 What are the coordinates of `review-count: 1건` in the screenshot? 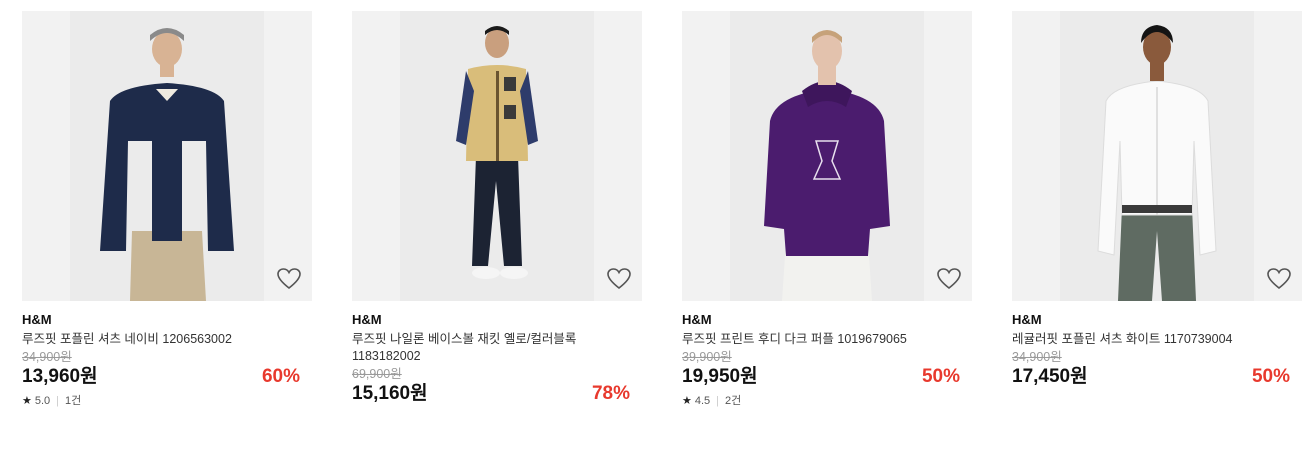 It's located at (73, 401).